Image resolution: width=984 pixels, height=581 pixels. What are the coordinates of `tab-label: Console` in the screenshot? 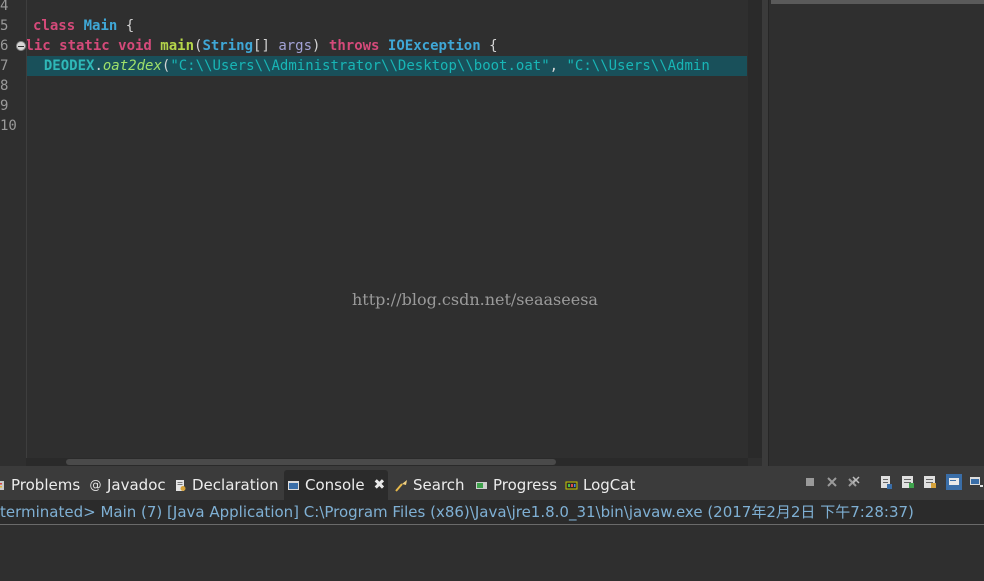 It's located at (335, 485).